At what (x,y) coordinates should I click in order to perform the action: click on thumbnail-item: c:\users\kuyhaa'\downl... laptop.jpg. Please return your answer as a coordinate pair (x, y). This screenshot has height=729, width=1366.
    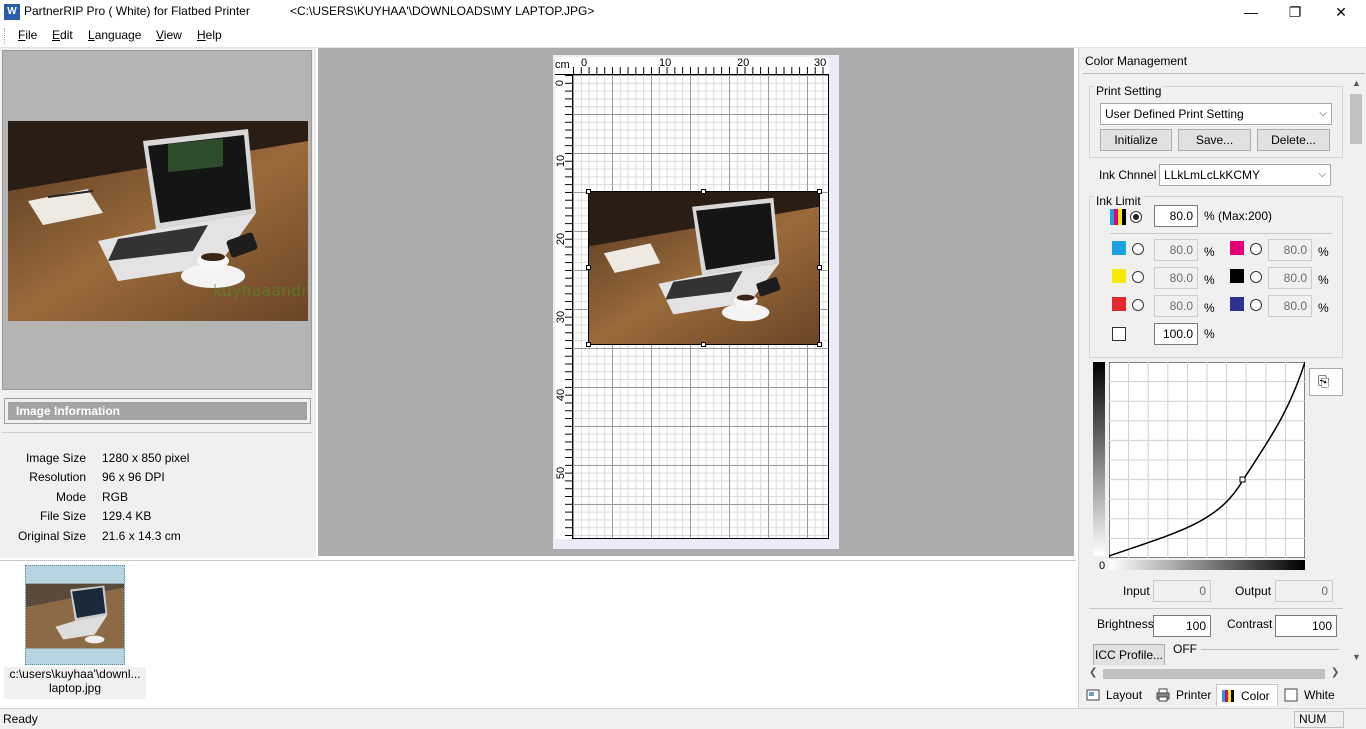
    Looking at the image, I should click on (75, 631).